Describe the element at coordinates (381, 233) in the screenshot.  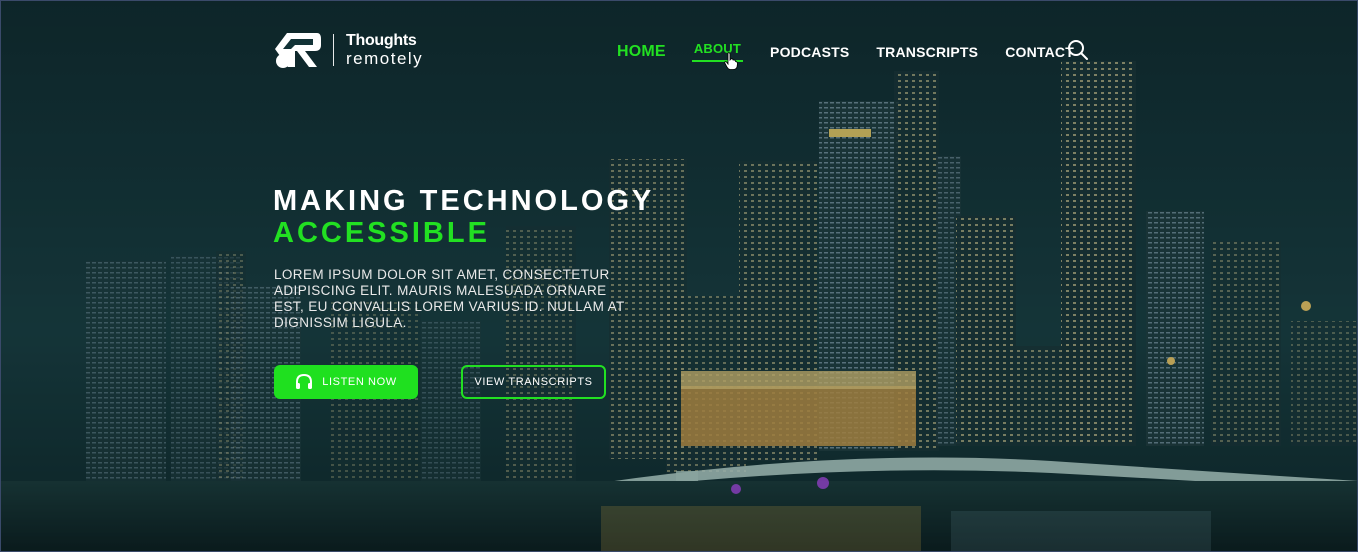
I see `hero-title-line-2: ACCESSIBLE` at that location.